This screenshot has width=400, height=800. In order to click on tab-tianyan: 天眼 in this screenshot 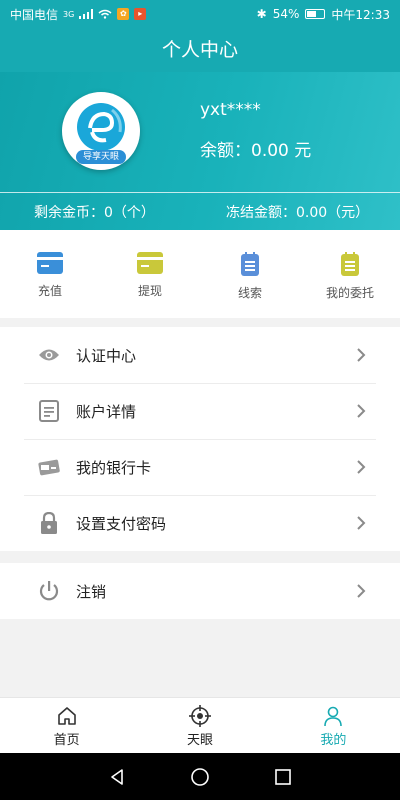, I will do `click(199, 725)`.